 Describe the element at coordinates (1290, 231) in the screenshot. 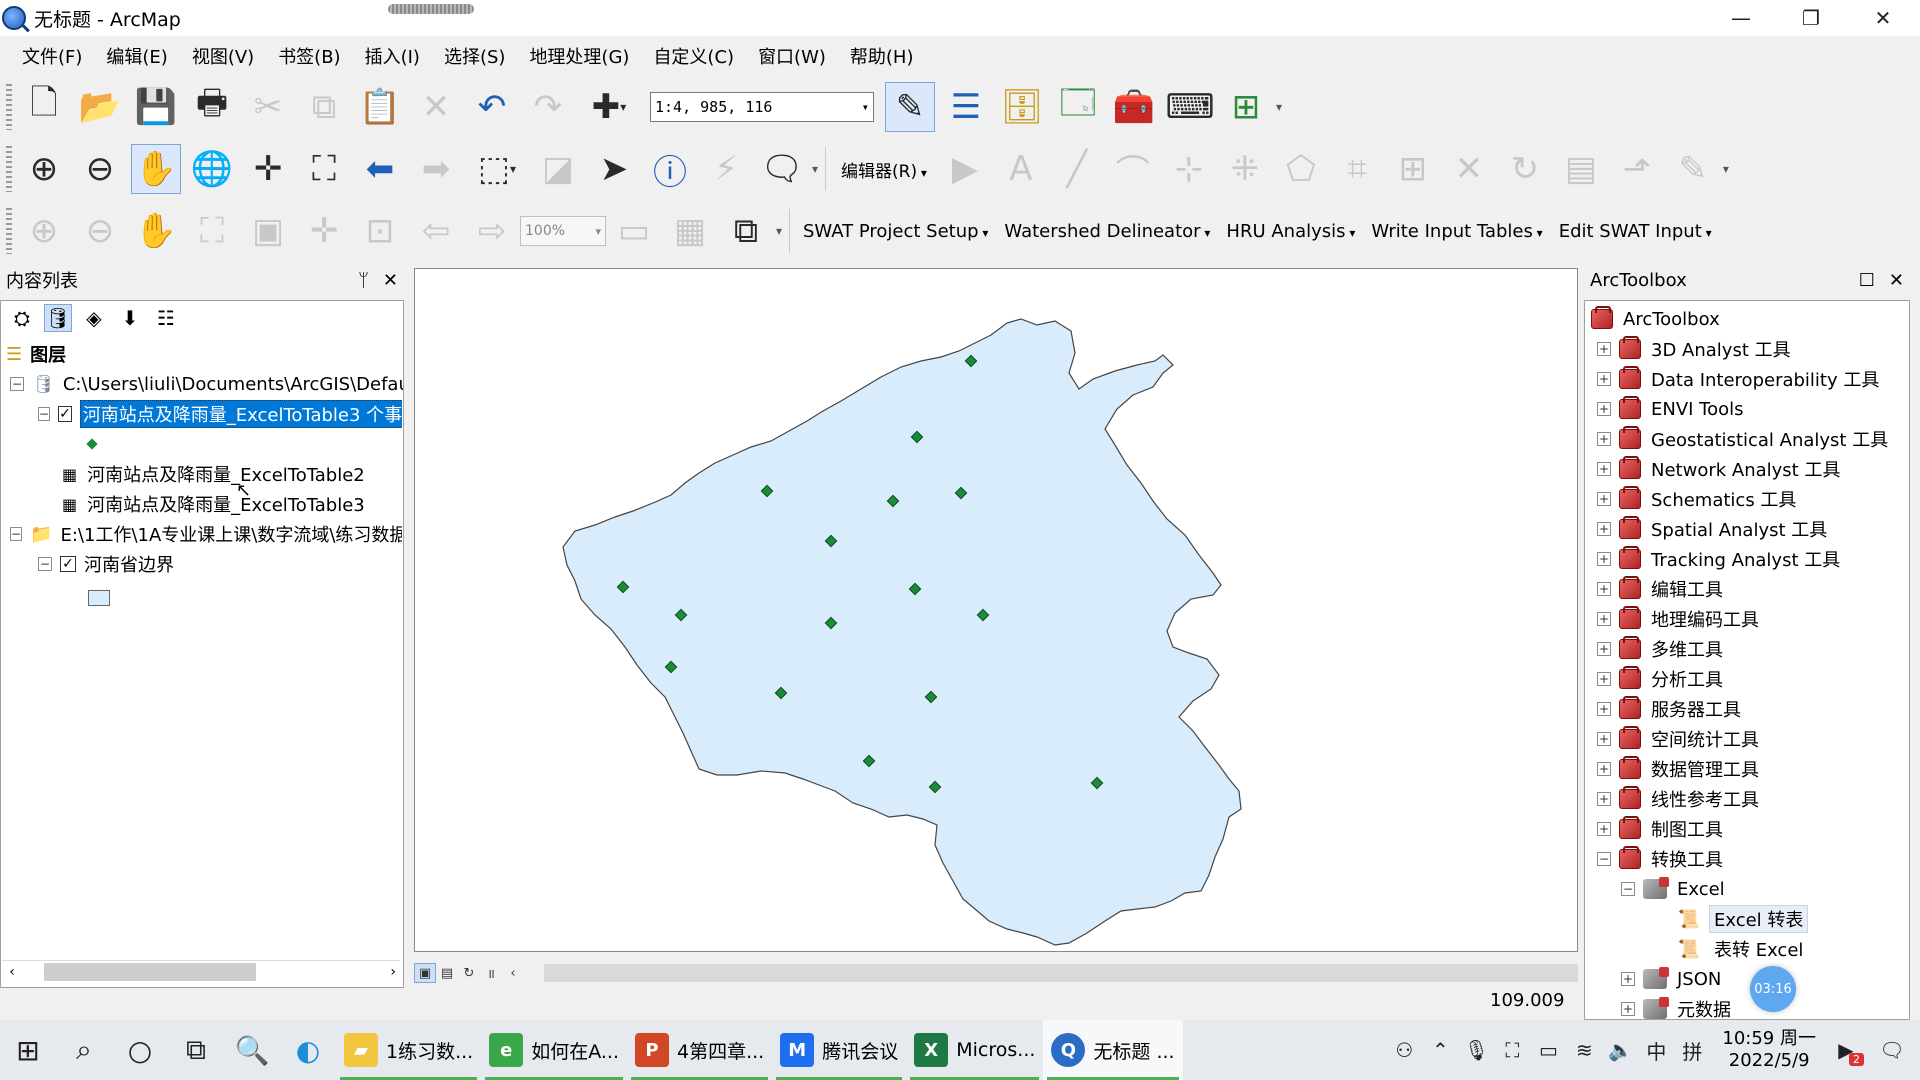

I see `hru-analysis-menu: HRU Analysis` at that location.